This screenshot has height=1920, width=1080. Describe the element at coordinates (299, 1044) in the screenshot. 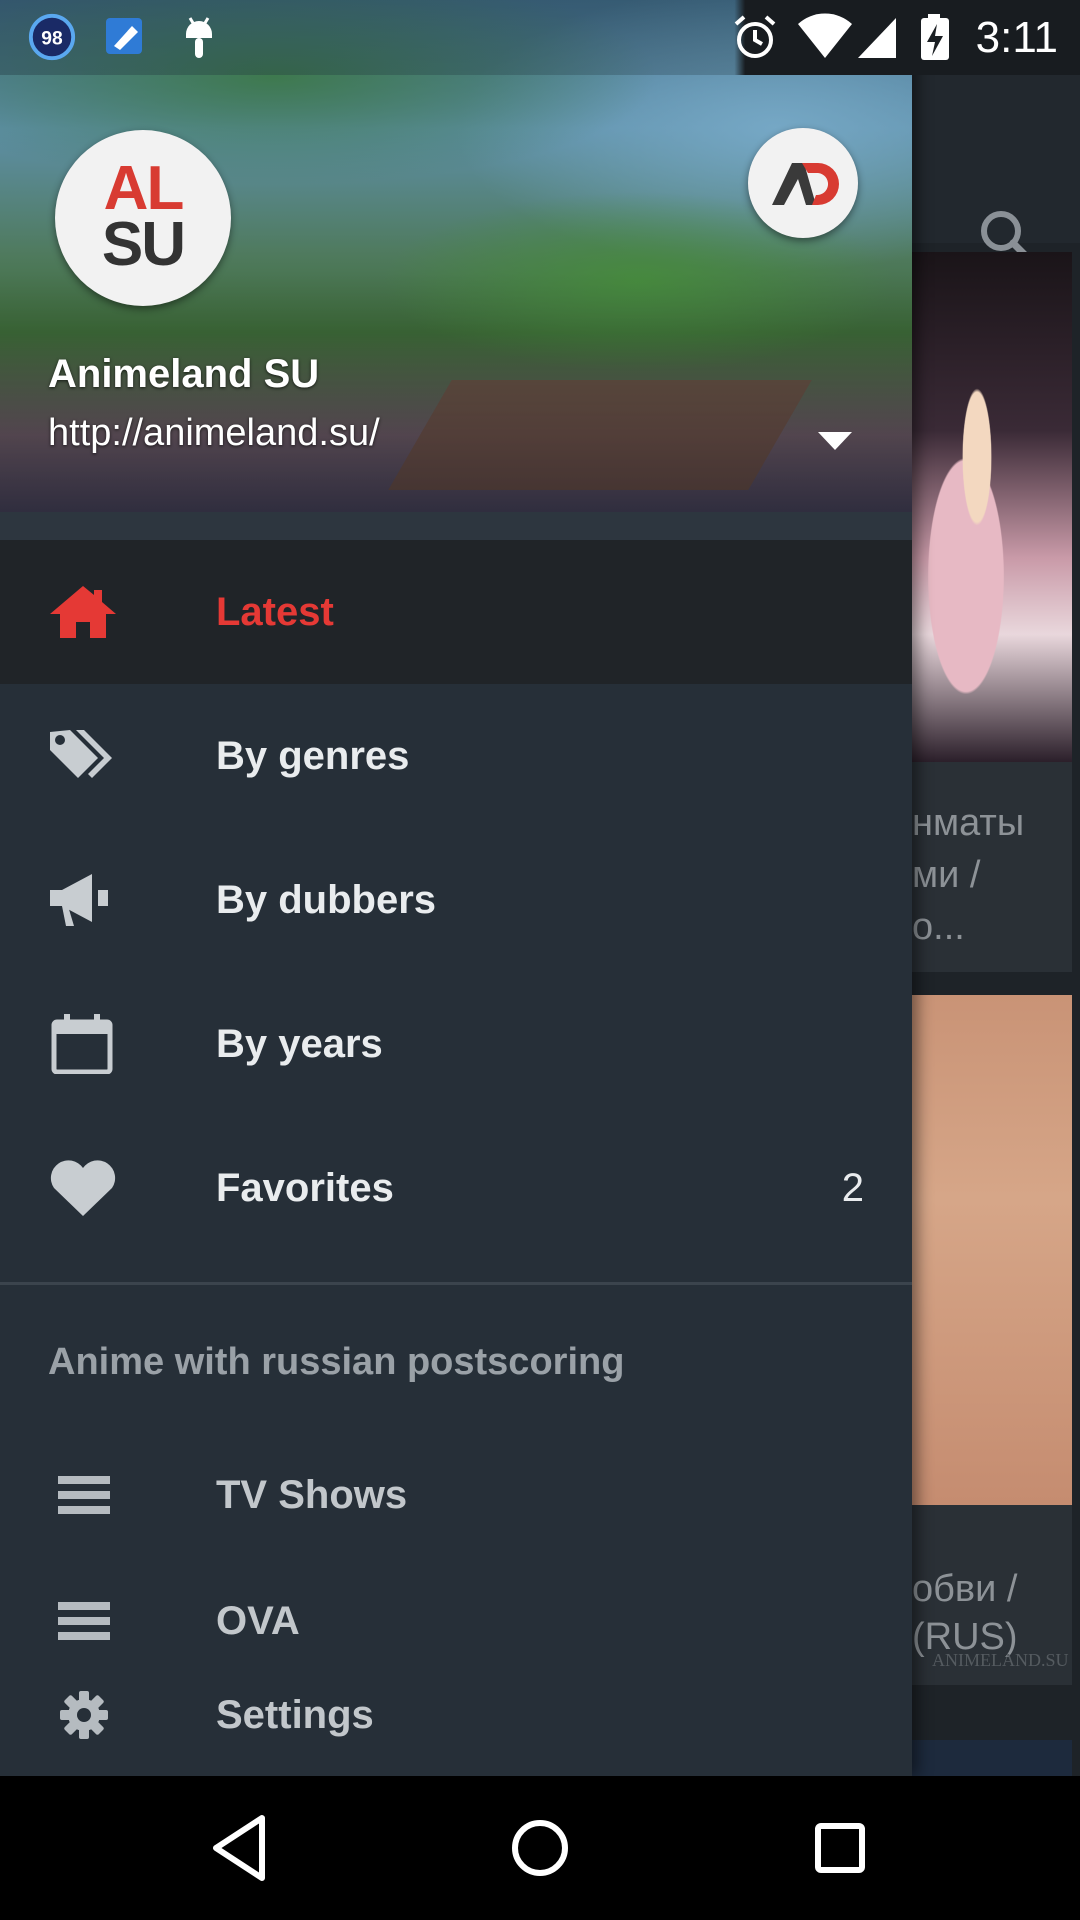

I see `nav-item-label: By years` at that location.